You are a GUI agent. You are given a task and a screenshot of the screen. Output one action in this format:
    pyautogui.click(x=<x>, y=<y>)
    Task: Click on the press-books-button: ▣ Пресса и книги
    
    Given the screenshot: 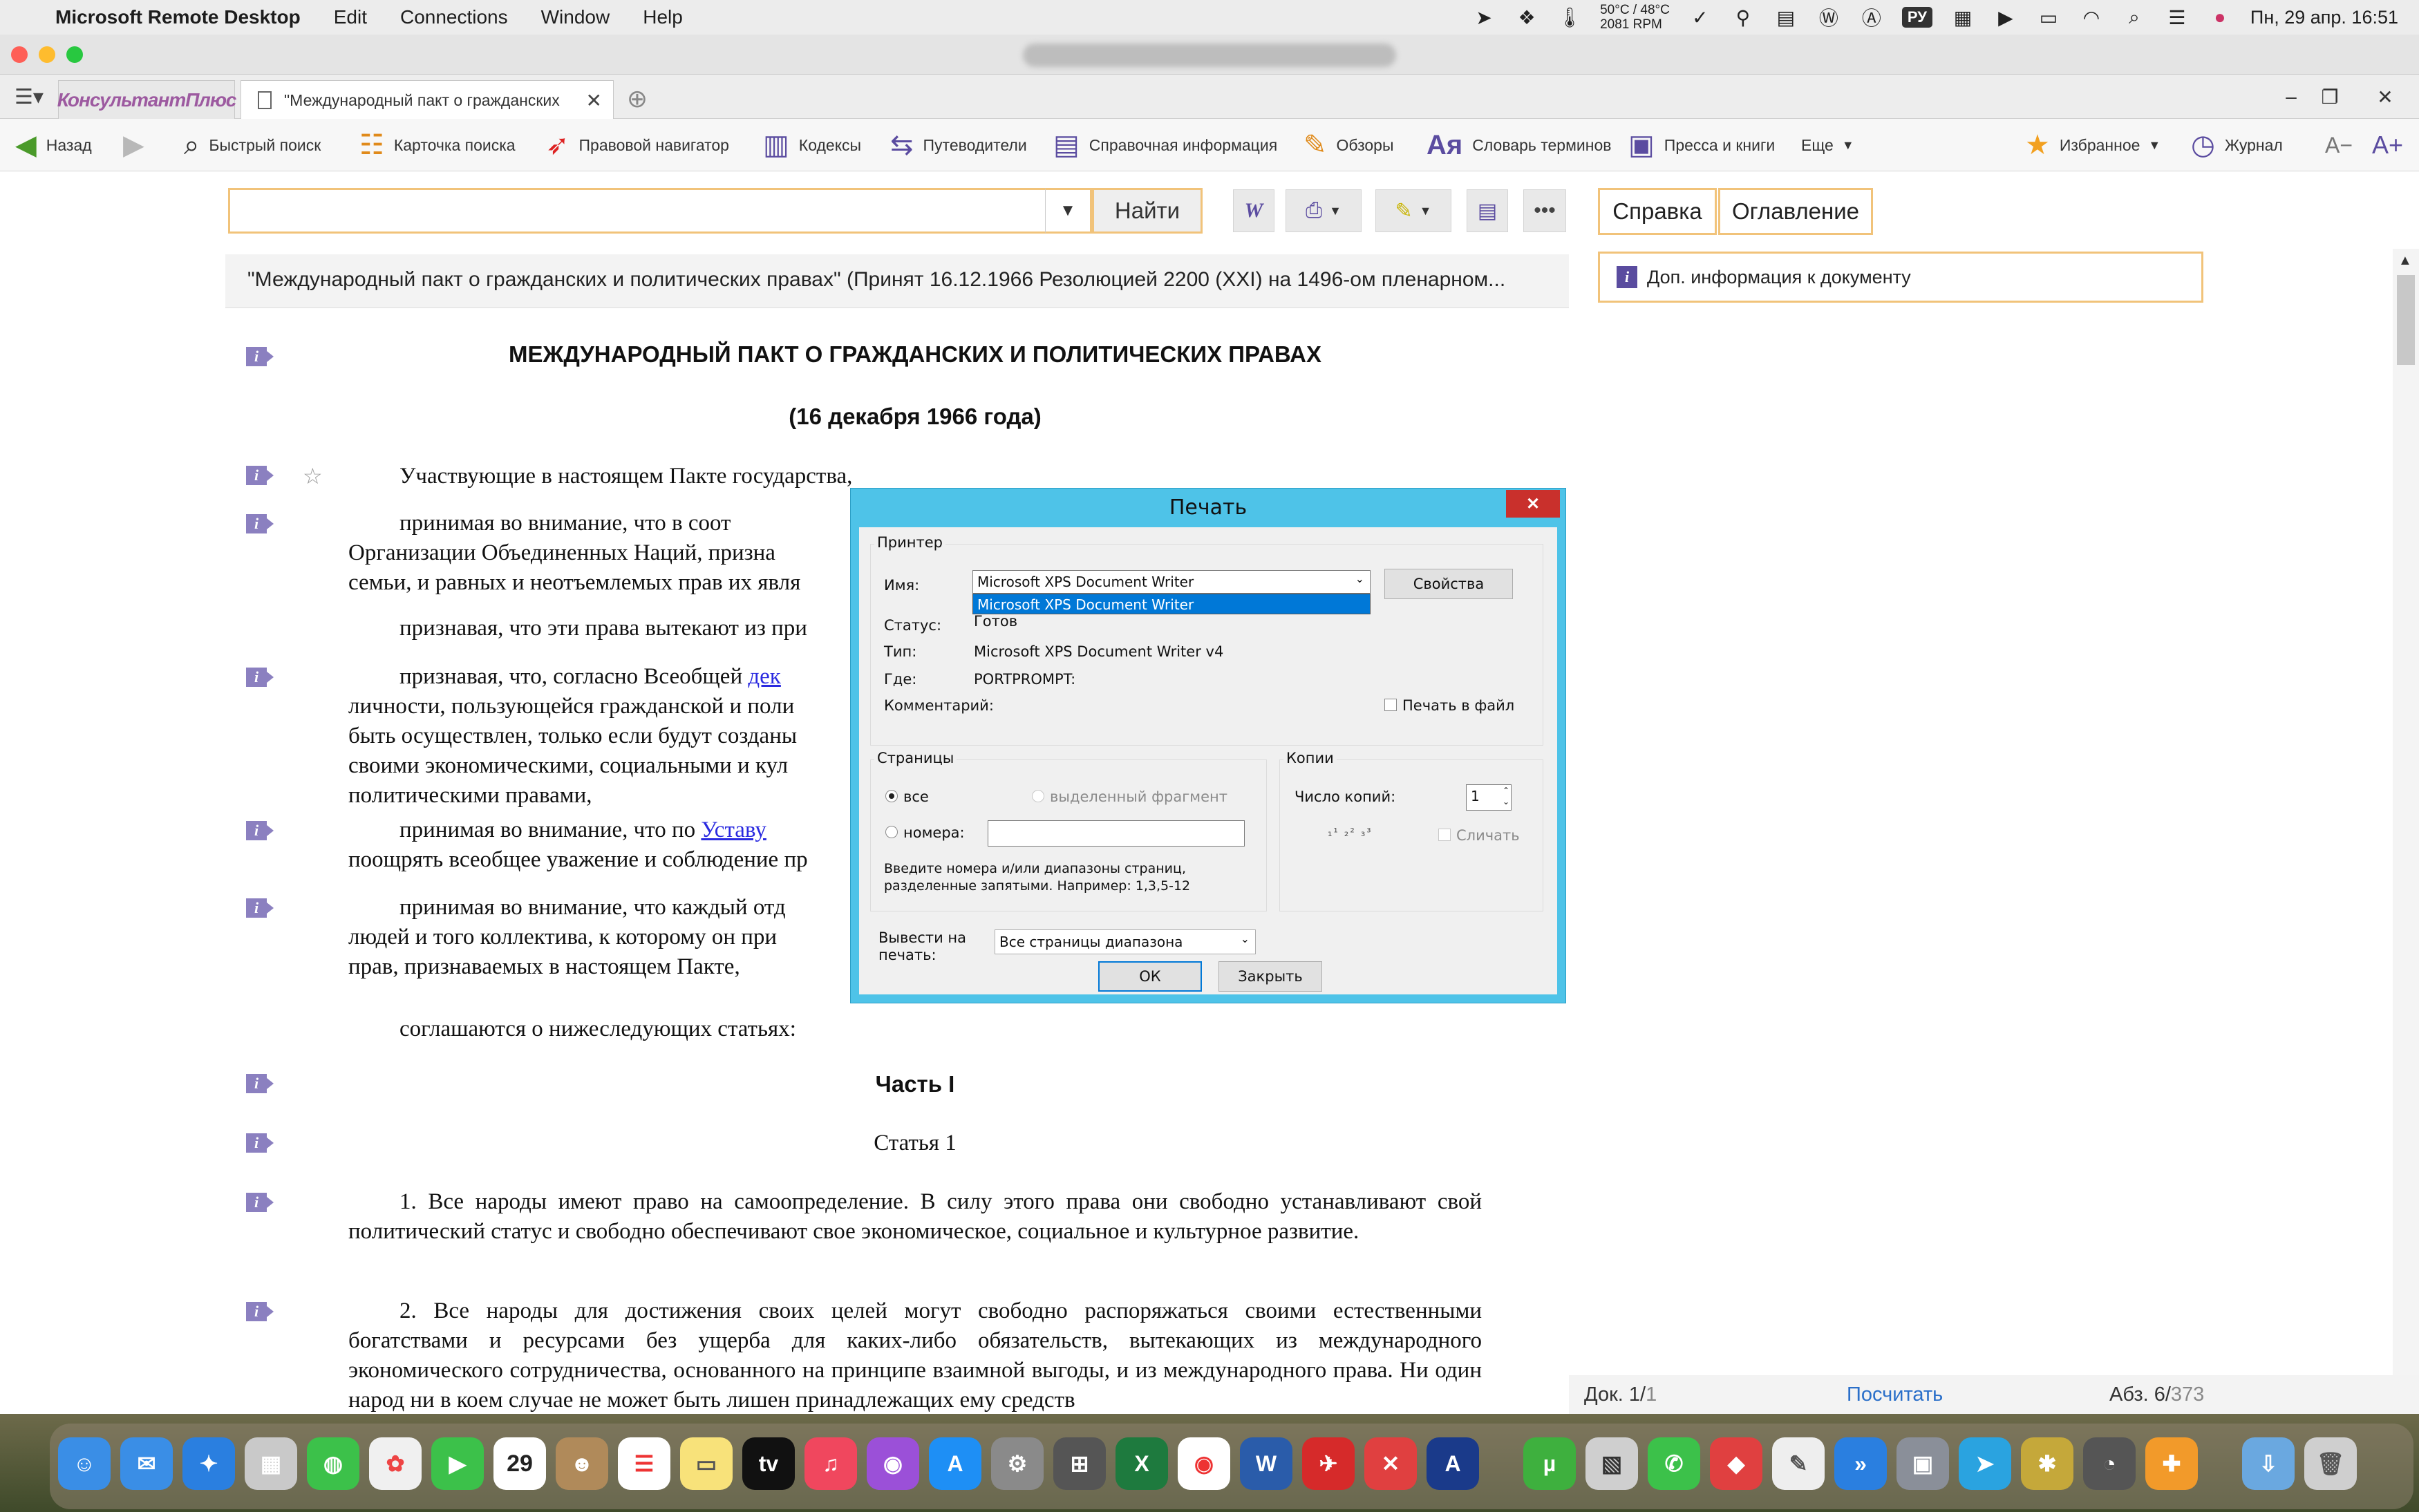 What is the action you would take?
    pyautogui.click(x=1702, y=145)
    